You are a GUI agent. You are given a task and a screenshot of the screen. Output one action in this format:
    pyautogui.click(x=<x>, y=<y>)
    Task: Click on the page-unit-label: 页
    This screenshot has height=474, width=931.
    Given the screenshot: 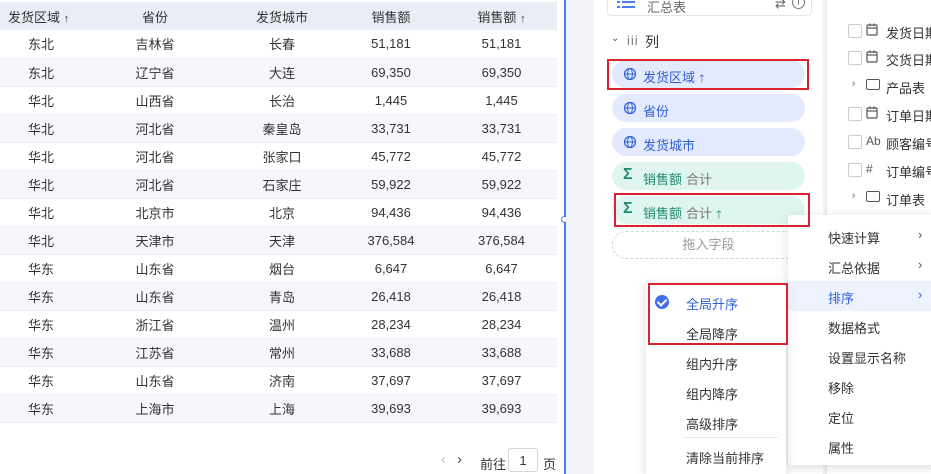 What is the action you would take?
    pyautogui.click(x=550, y=464)
    